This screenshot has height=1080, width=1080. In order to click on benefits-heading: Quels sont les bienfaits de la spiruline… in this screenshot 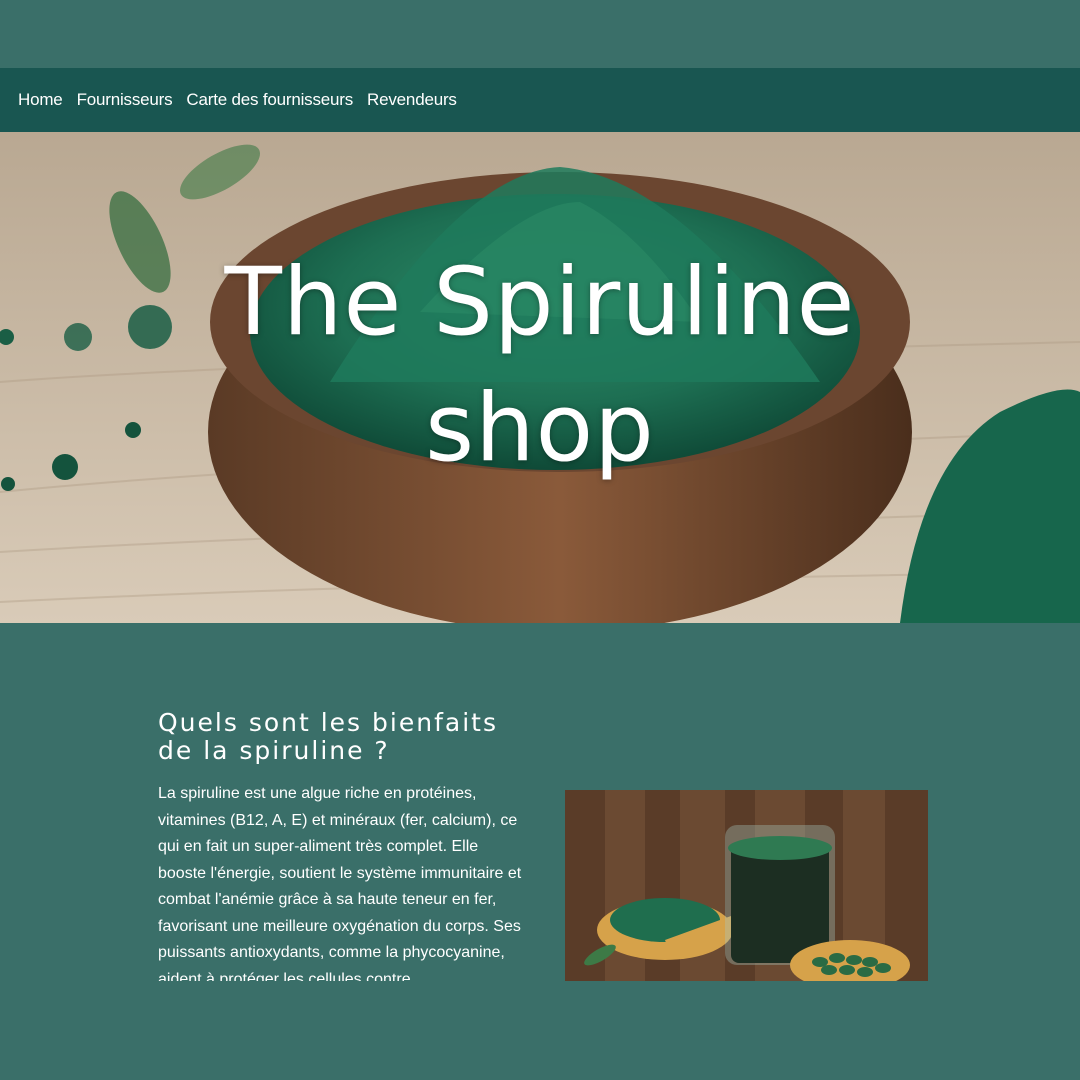, I will do `click(328, 736)`.